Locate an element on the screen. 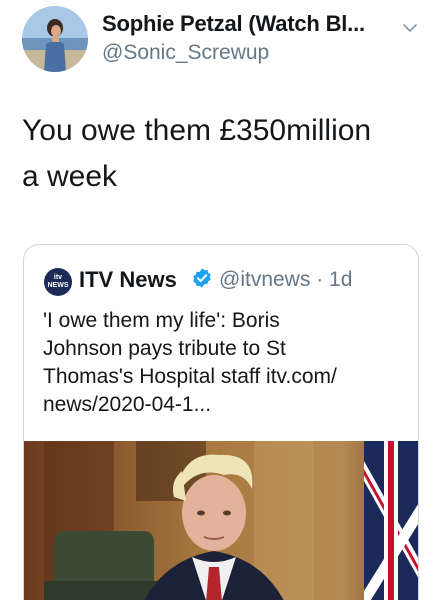 This screenshot has width=441, height=600. quoted-text-line: Johnson pays tribute to St is located at coordinates (164, 348).